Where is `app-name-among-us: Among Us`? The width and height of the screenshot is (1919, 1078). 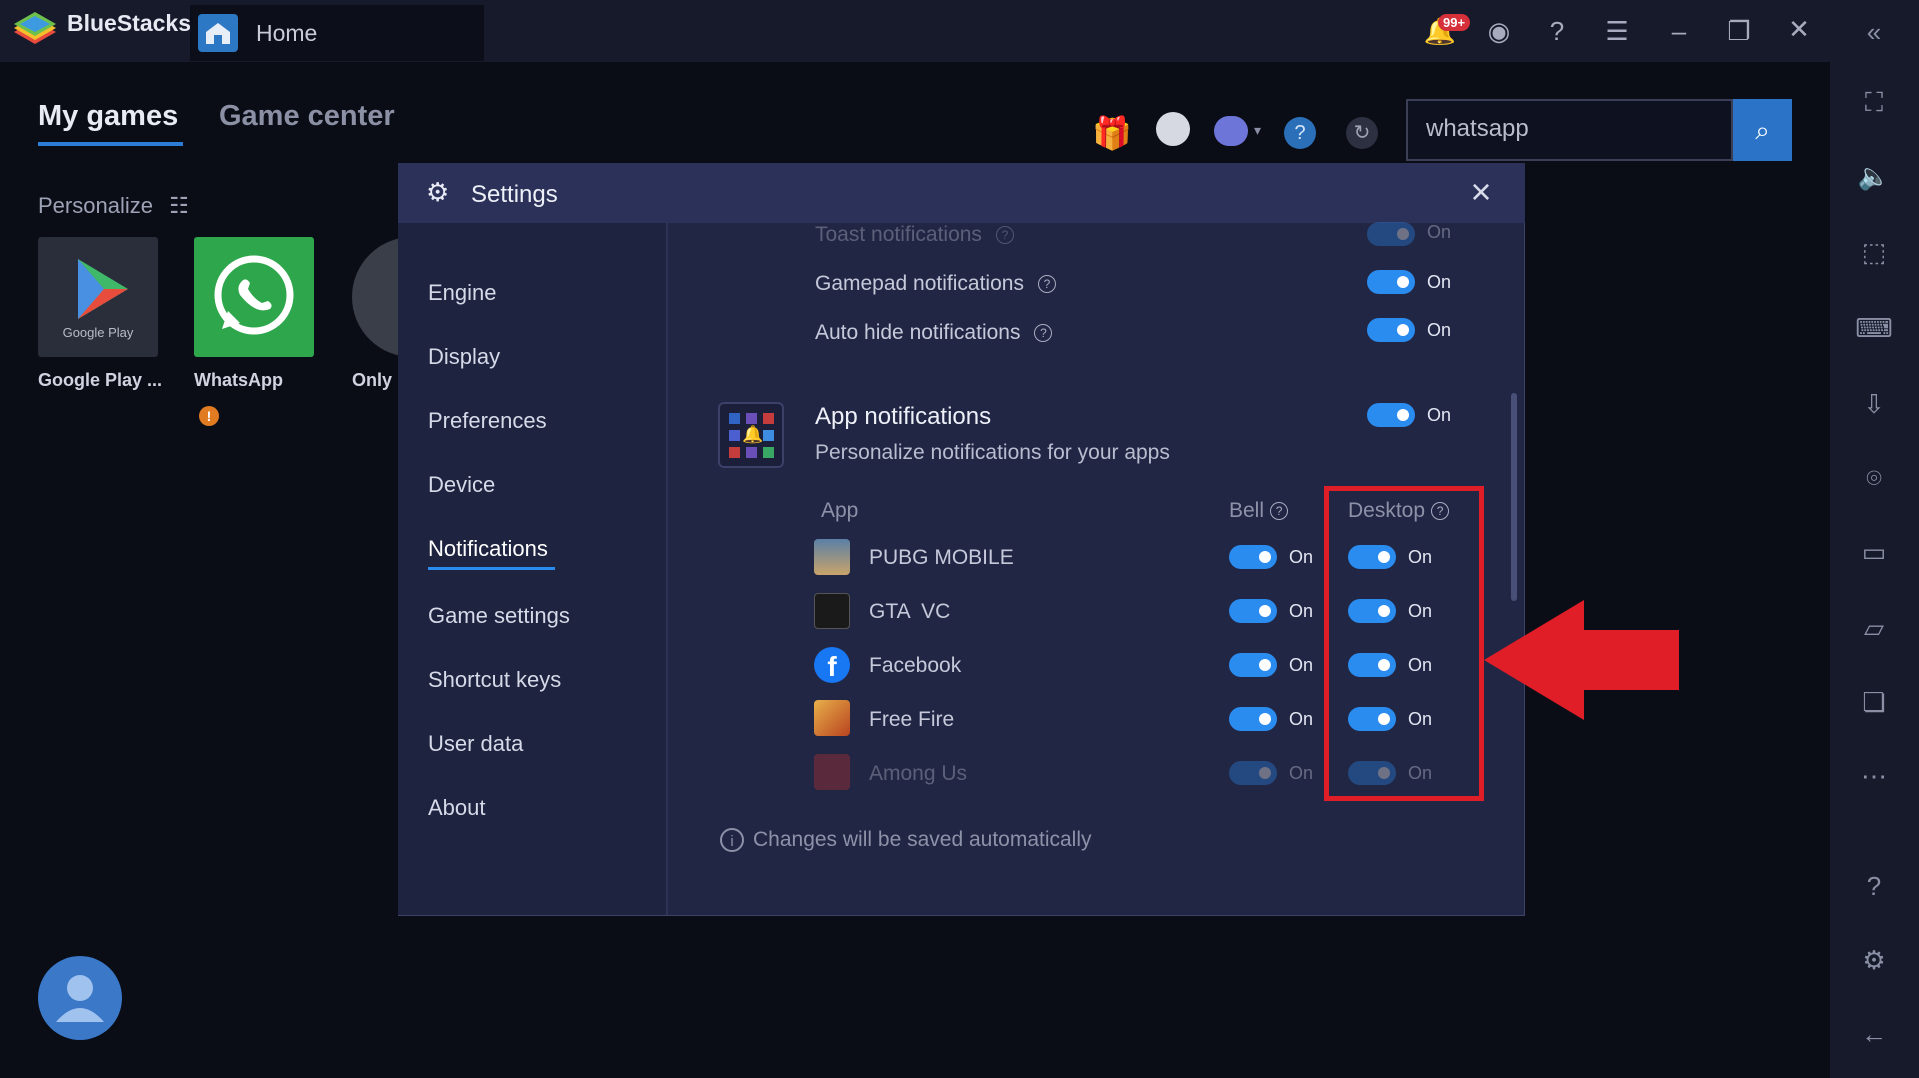 app-name-among-us: Among Us is located at coordinates (918, 773).